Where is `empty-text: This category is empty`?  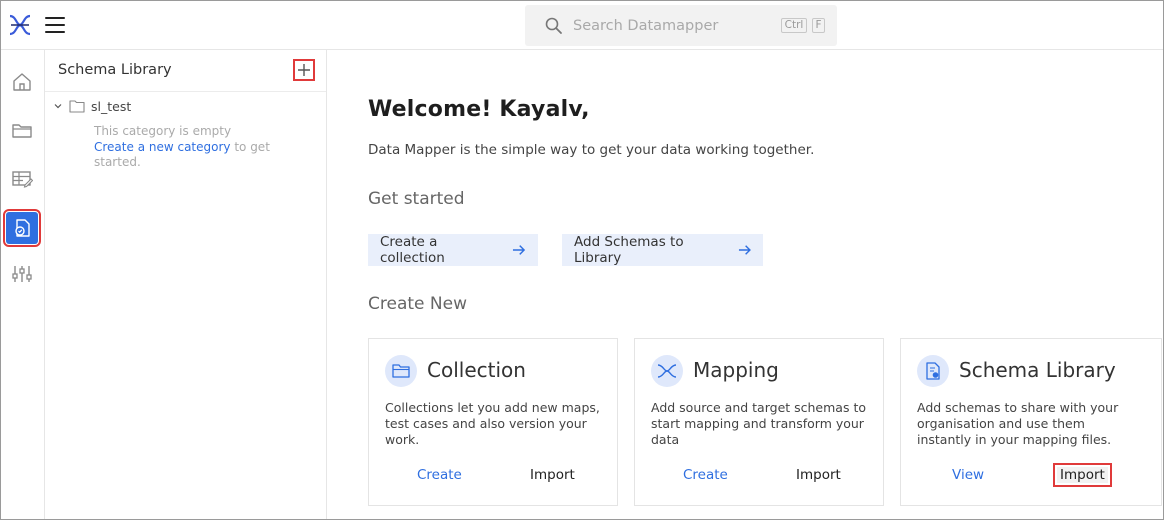
empty-text: This category is empty is located at coordinates (163, 131).